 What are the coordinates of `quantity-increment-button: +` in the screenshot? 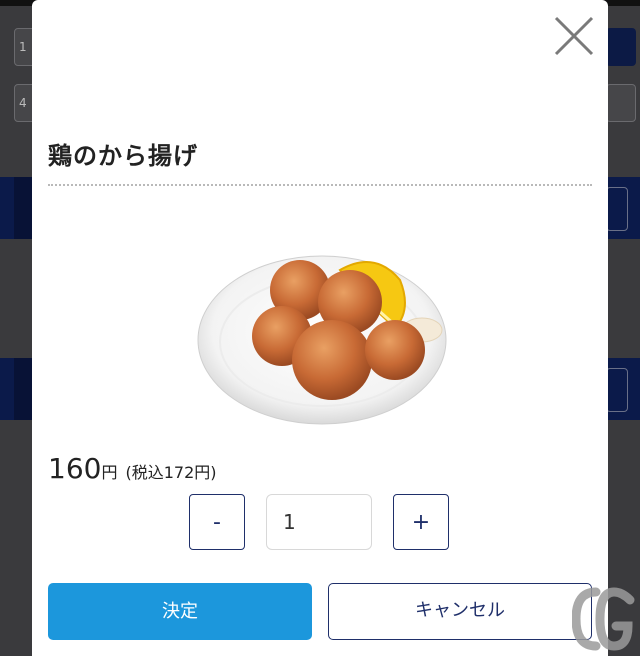 It's located at (421, 522).